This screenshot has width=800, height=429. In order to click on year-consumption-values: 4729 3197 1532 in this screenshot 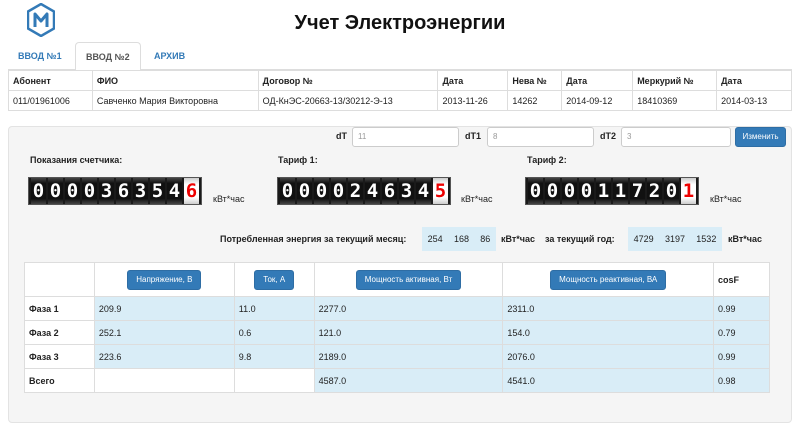, I will do `click(675, 239)`.